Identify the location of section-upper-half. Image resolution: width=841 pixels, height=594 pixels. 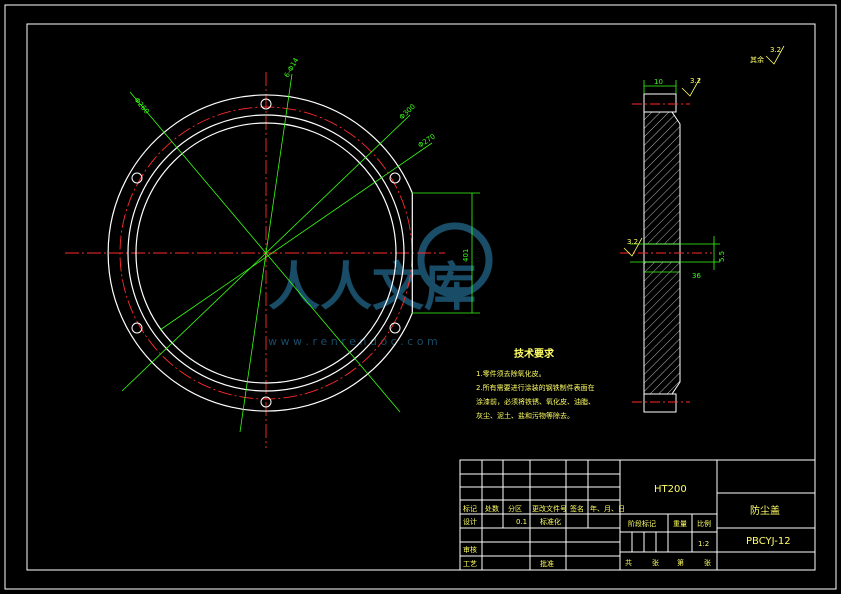
(662, 178).